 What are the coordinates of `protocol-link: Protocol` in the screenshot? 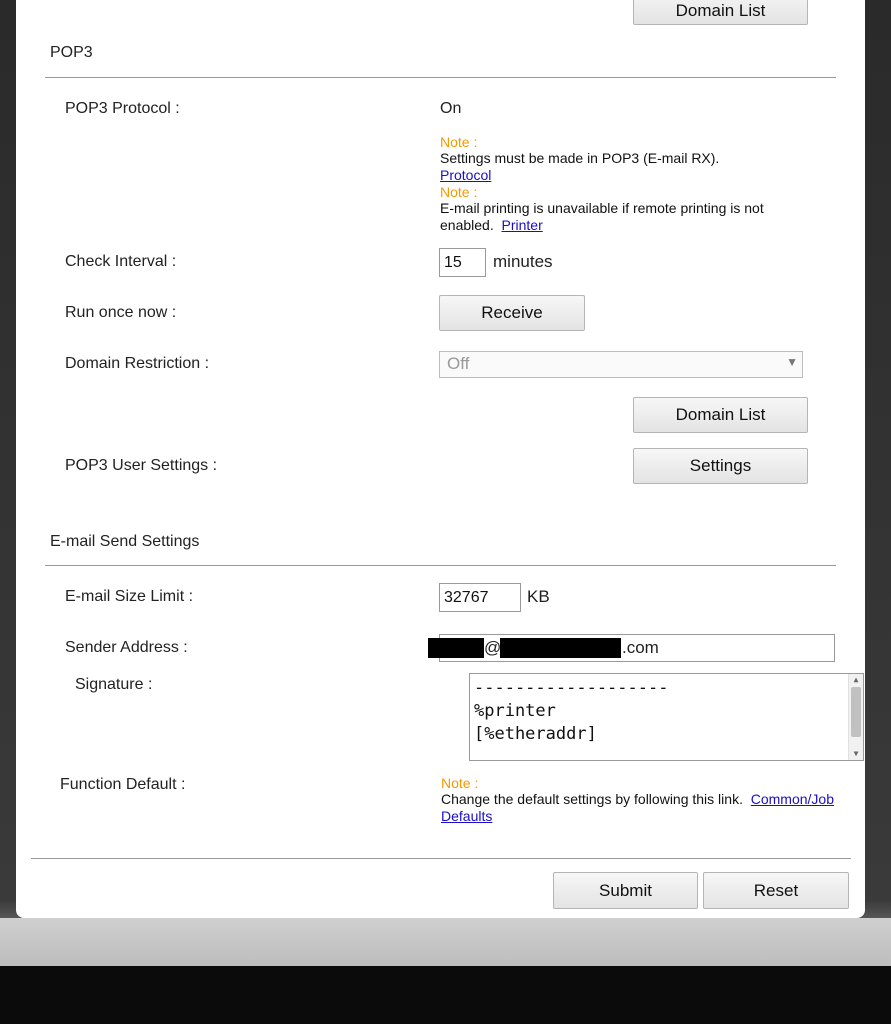 It's located at (465, 175).